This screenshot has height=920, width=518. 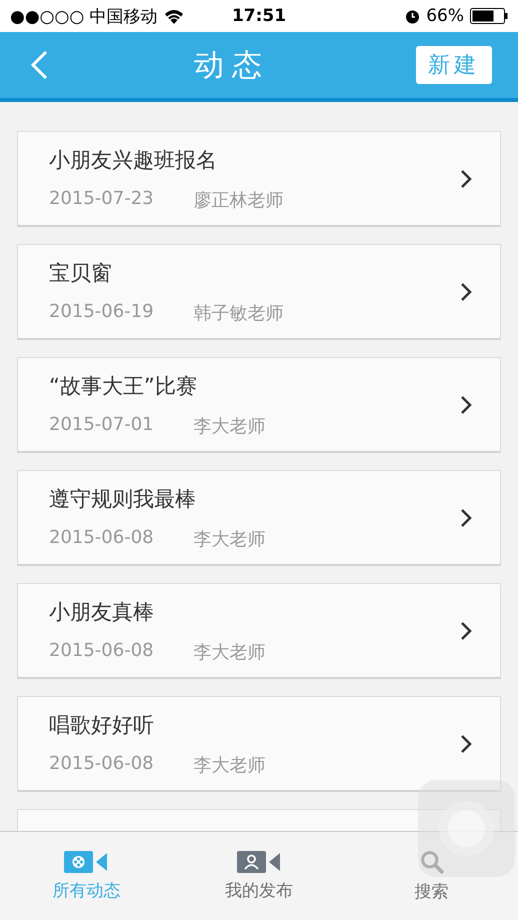 What do you see at coordinates (239, 200) in the screenshot?
I see `post-author: 廖正林老师` at bounding box center [239, 200].